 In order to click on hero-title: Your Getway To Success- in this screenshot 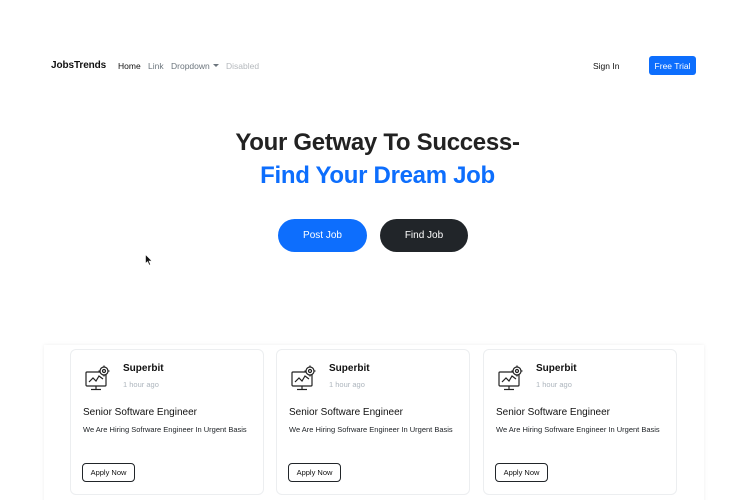, I will do `click(377, 142)`.